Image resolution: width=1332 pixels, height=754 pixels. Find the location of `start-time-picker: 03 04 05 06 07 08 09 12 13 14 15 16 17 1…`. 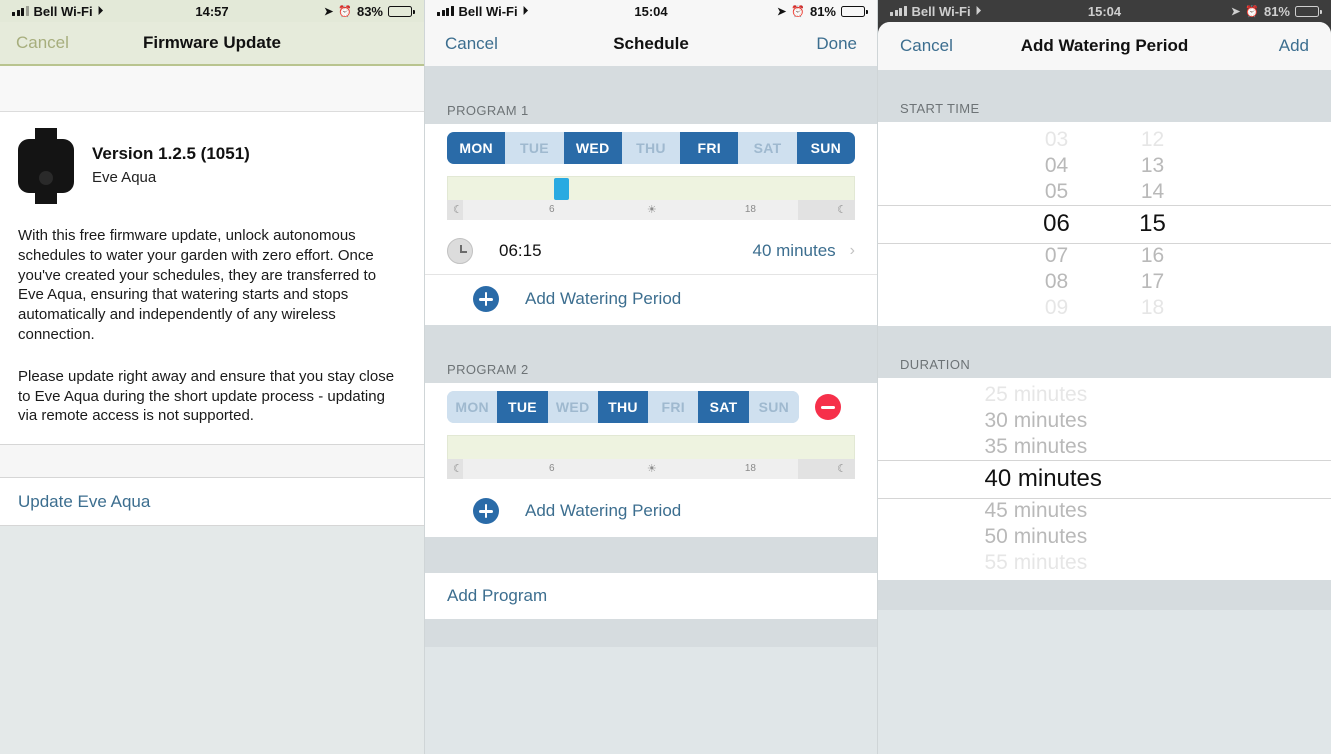

start-time-picker: 03 04 05 06 07 08 09 12 13 14 15 16 17 1… is located at coordinates (1104, 224).